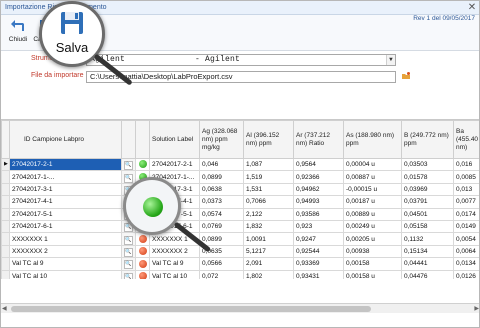 The height and width of the screenshot is (328, 480). What do you see at coordinates (5, 164) in the screenshot?
I see `row-selector: ▶` at bounding box center [5, 164].